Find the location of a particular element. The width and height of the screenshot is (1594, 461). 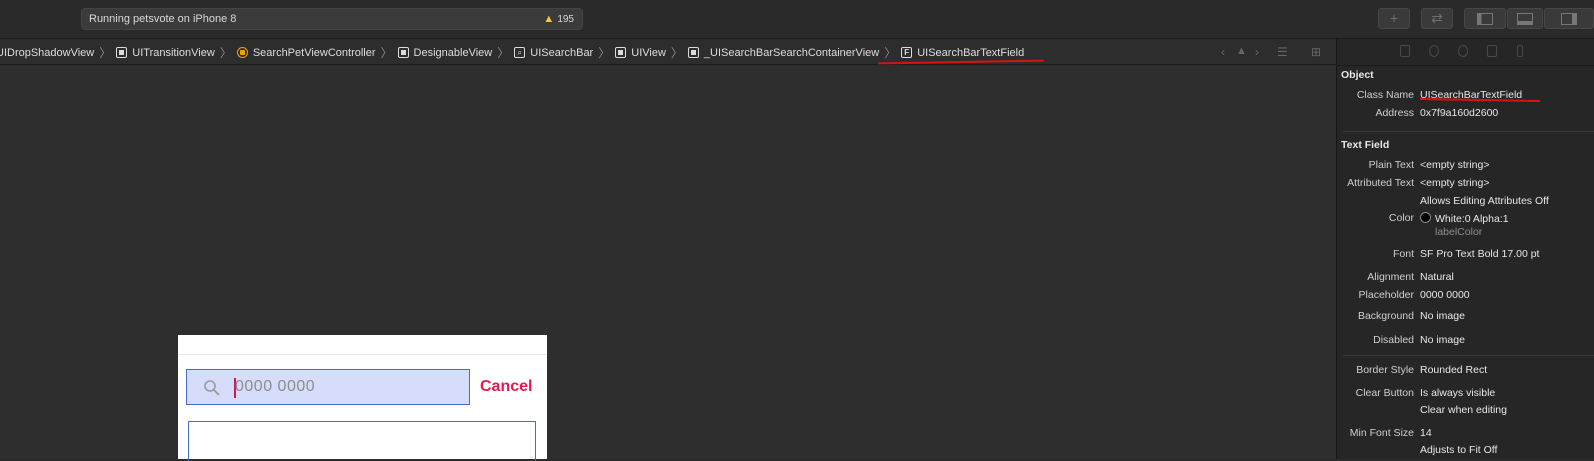

placeholder-label: Placeholder is located at coordinates (1386, 295).